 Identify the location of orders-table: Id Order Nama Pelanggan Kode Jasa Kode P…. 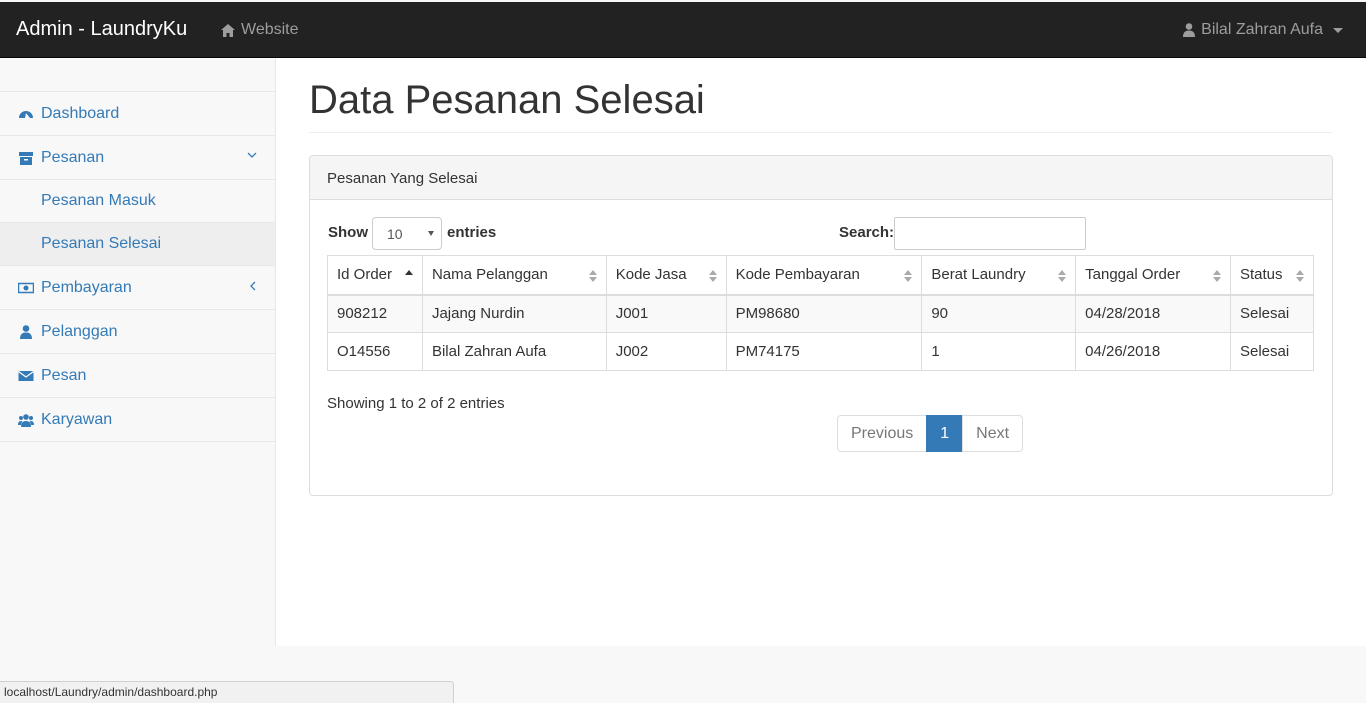
(821, 313).